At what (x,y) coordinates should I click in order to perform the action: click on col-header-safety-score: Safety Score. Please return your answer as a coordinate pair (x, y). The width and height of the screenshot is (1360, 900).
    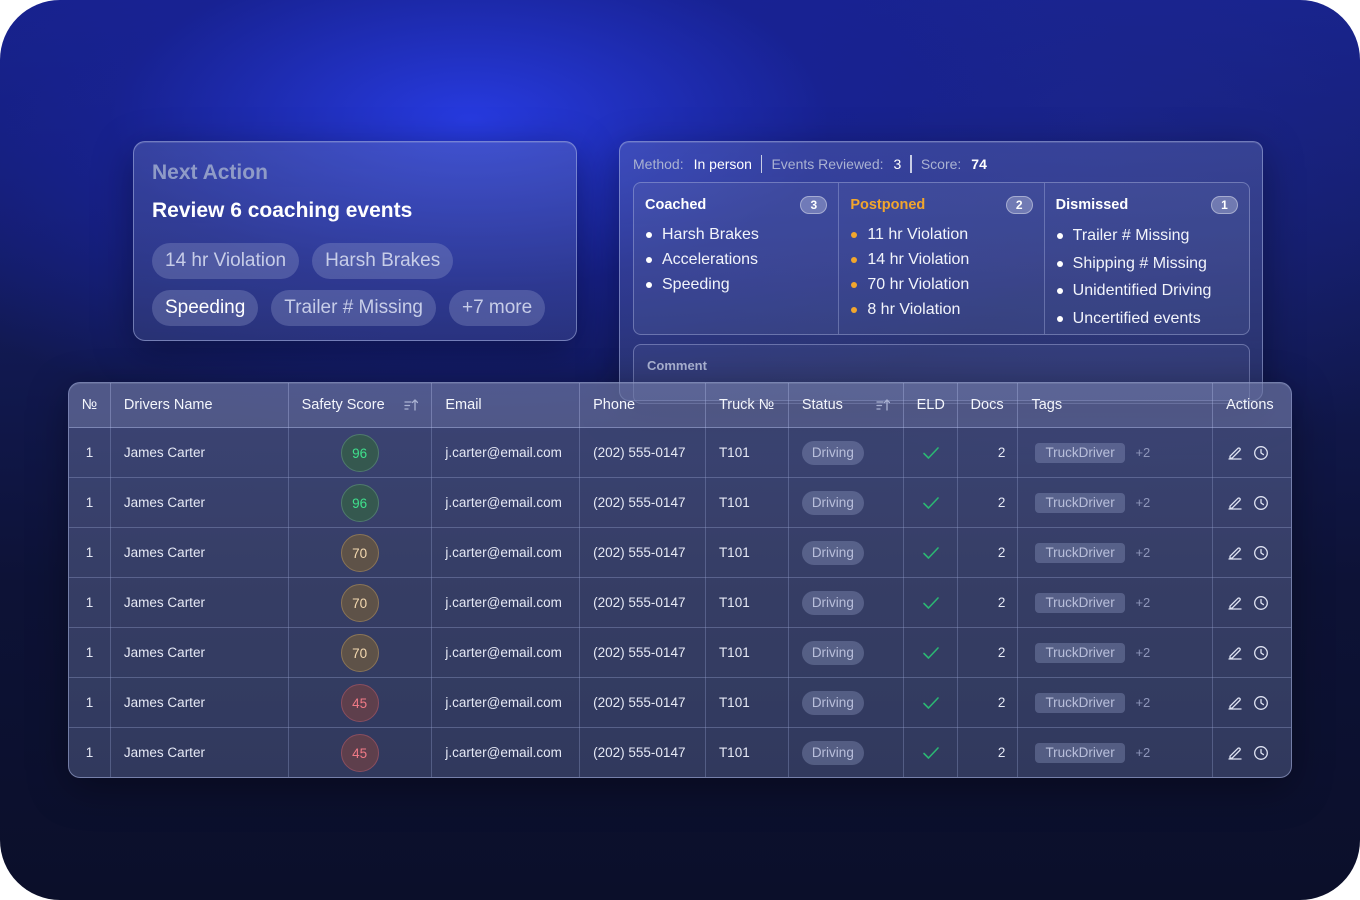
    Looking at the image, I should click on (361, 405).